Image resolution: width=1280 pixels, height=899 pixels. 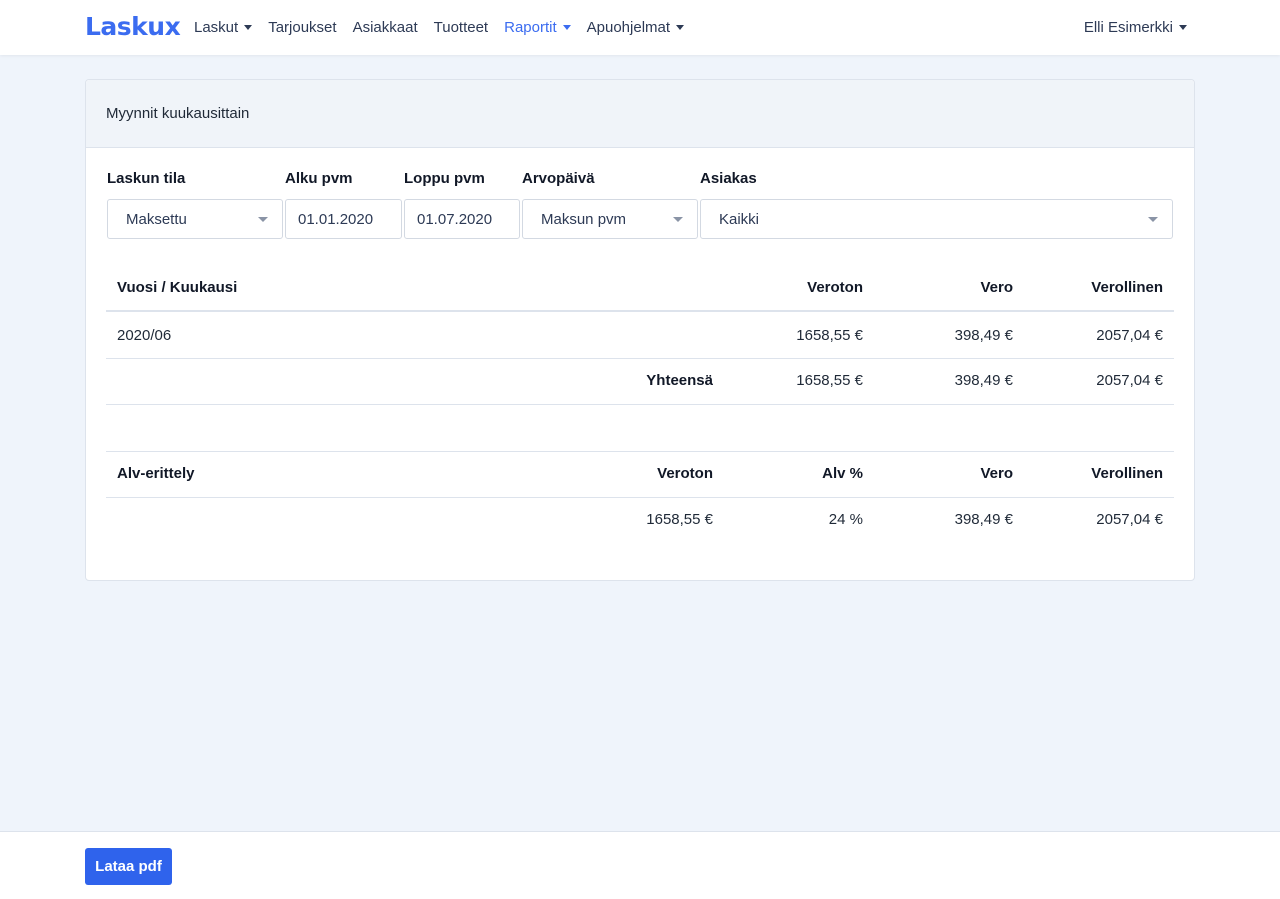 I want to click on vat-col-gross: Verollinen, so click(x=1127, y=473).